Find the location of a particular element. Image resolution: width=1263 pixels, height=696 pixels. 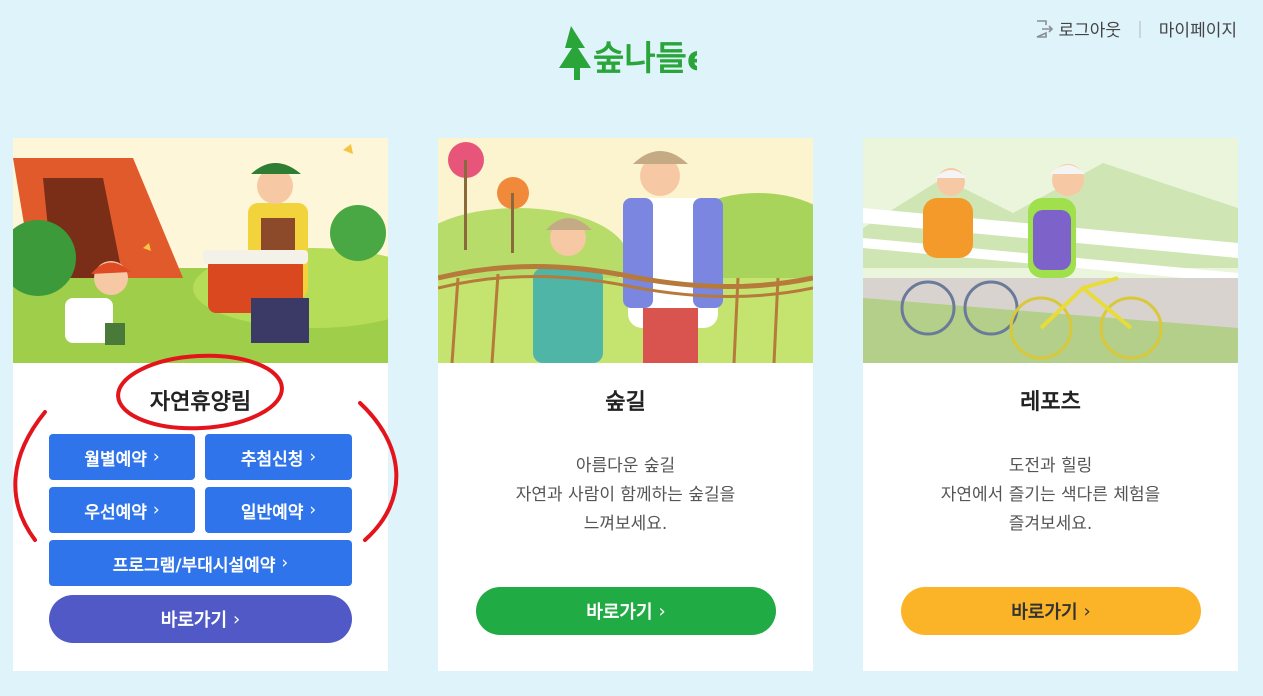

site-logo: 숲나들e is located at coordinates (633, 53).